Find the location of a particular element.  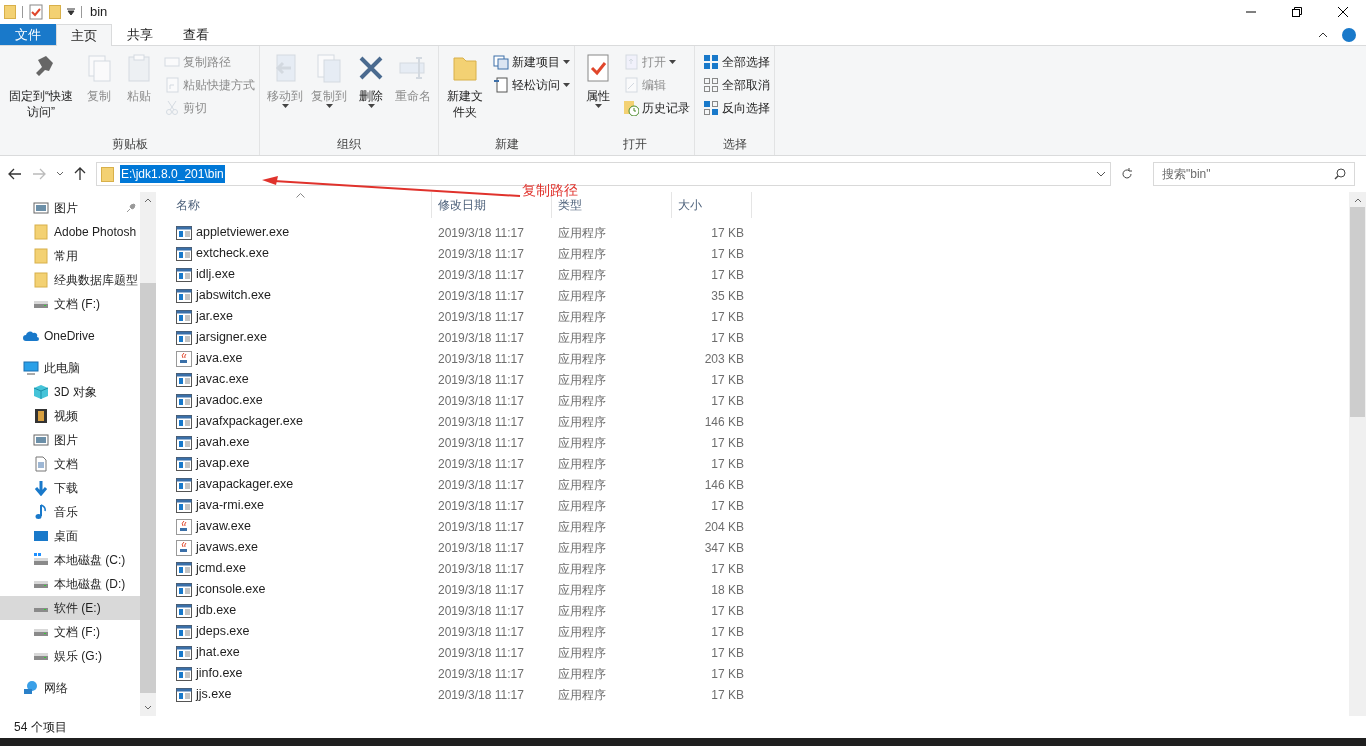

column-header: 名称 is located at coordinates (301, 205).